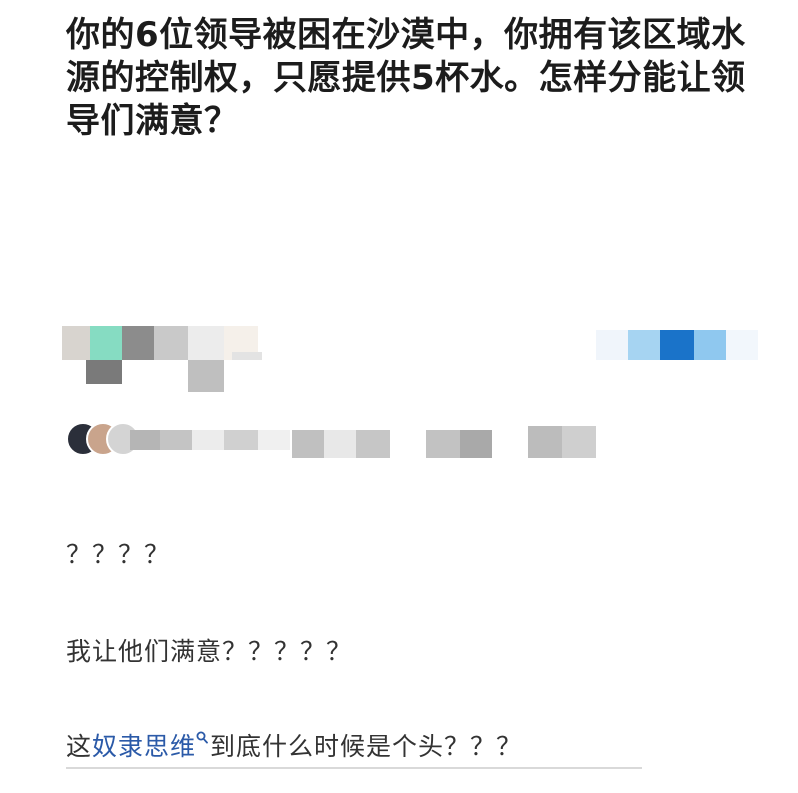 Image resolution: width=798 pixels, height=793 pixels. Describe the element at coordinates (172, 357) in the screenshot. I see `blurred-user-info` at that location.